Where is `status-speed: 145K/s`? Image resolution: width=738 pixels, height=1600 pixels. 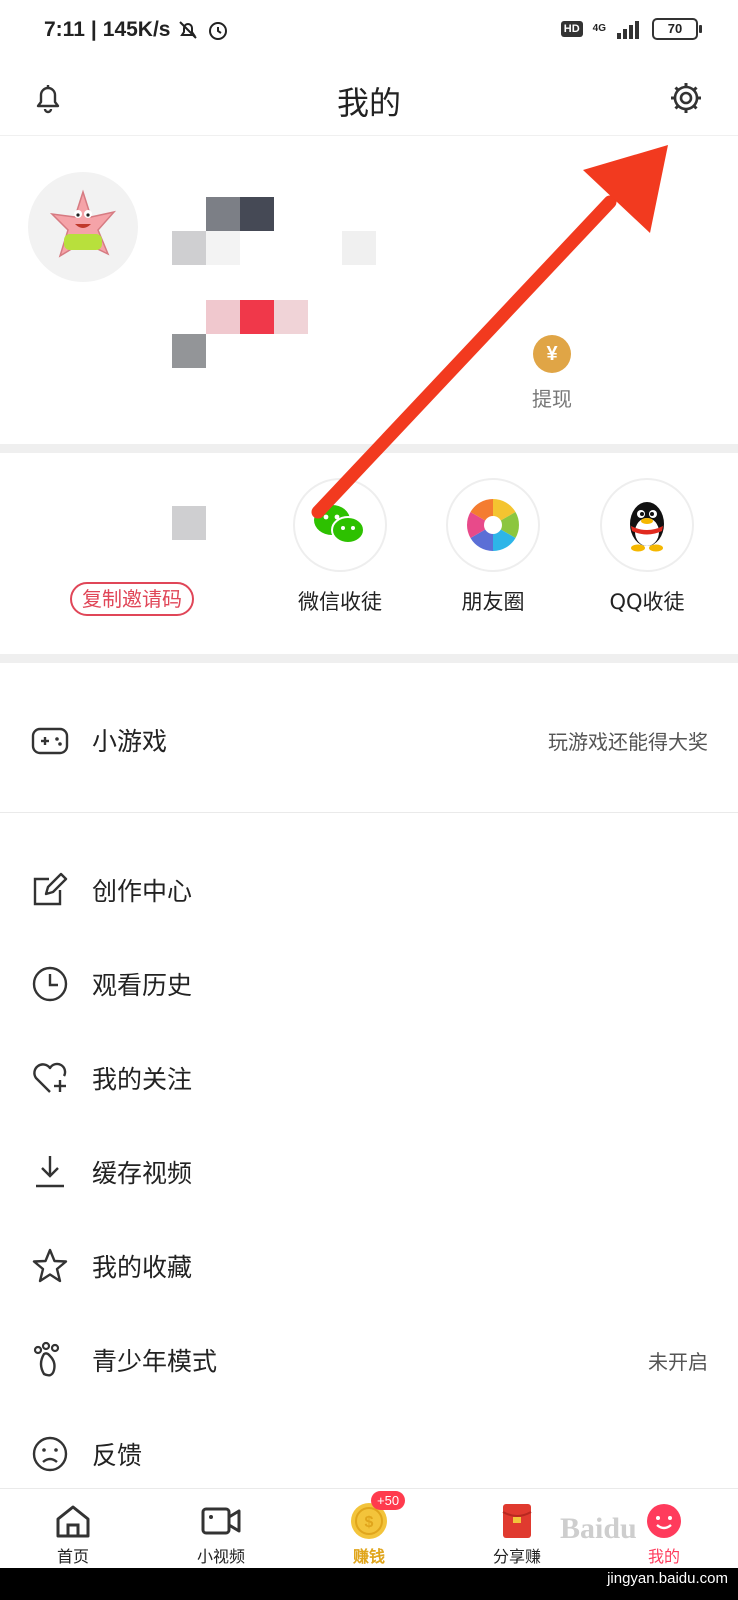
status-speed: 145K/s is located at coordinates (136, 29).